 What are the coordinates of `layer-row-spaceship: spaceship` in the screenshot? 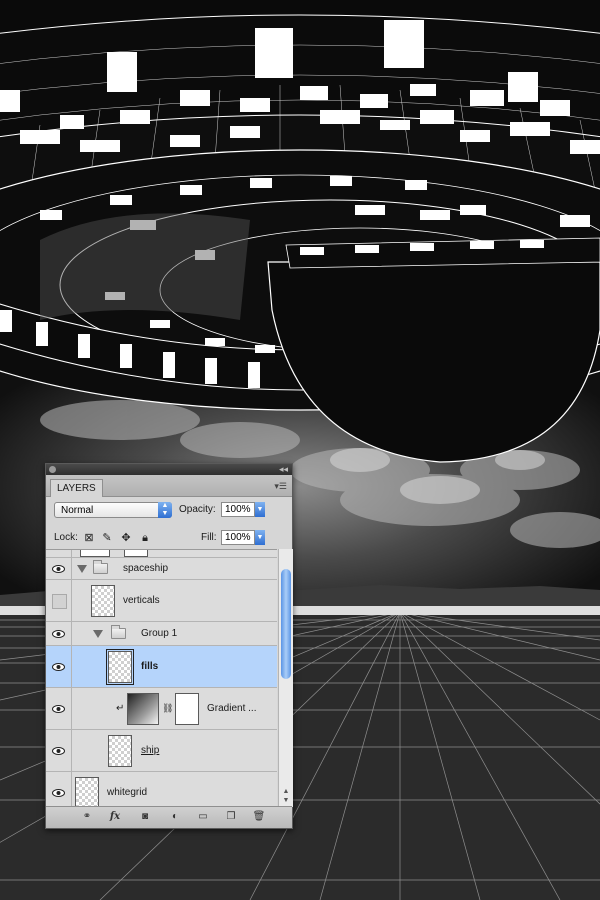 It's located at (161, 569).